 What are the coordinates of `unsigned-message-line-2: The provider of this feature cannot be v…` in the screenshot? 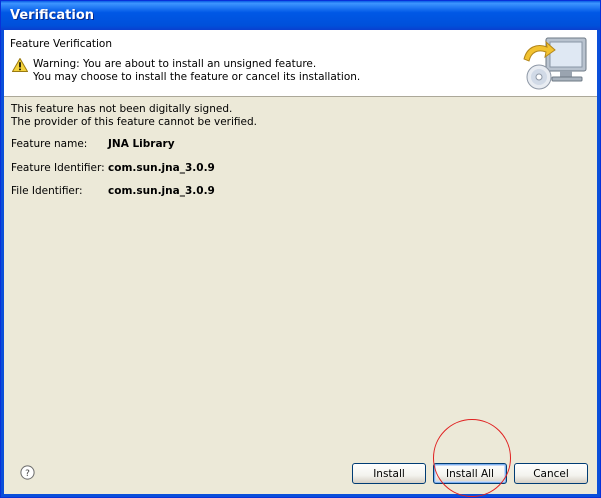 It's located at (134, 122).